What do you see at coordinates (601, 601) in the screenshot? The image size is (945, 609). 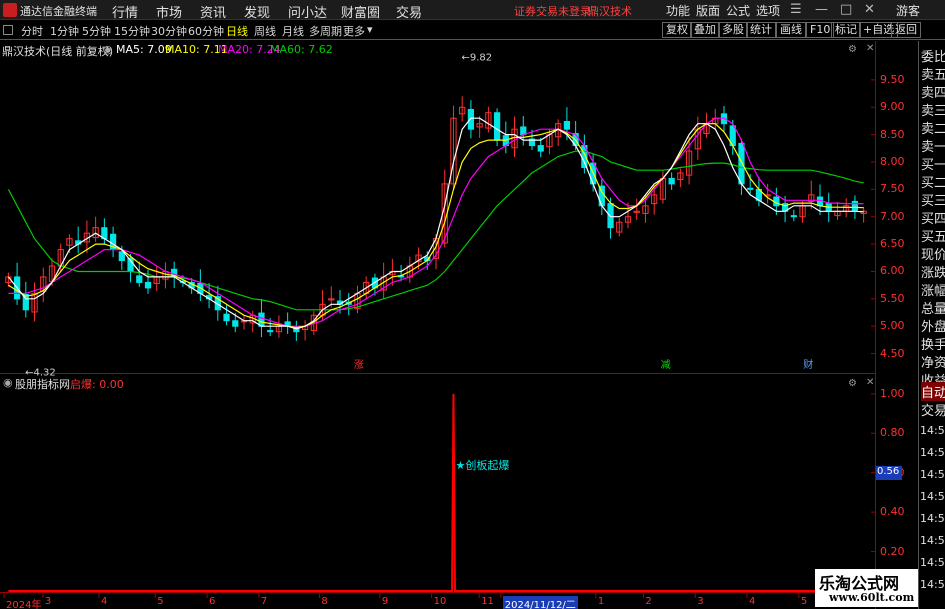 I see `x-tick-label: 1` at bounding box center [601, 601].